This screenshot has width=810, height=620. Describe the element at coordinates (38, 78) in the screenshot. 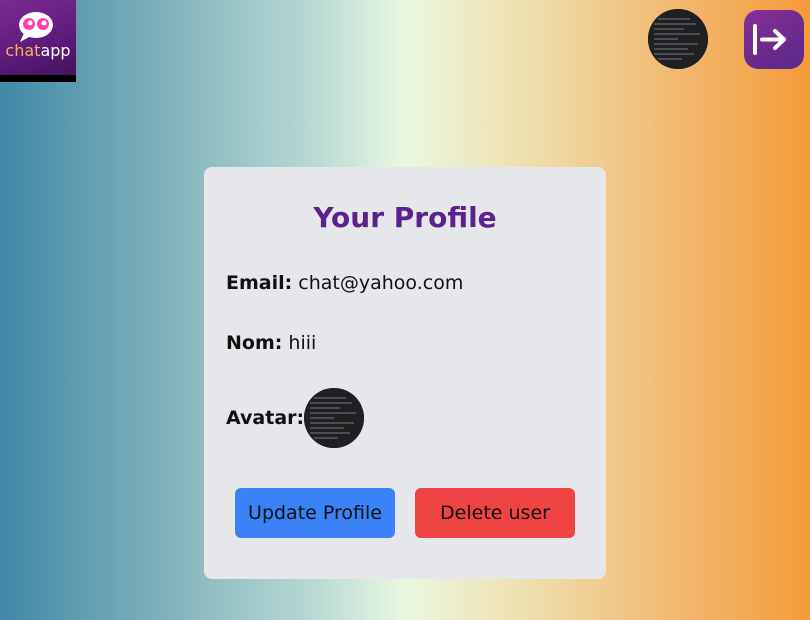

I see `logo-footer-bar` at that location.